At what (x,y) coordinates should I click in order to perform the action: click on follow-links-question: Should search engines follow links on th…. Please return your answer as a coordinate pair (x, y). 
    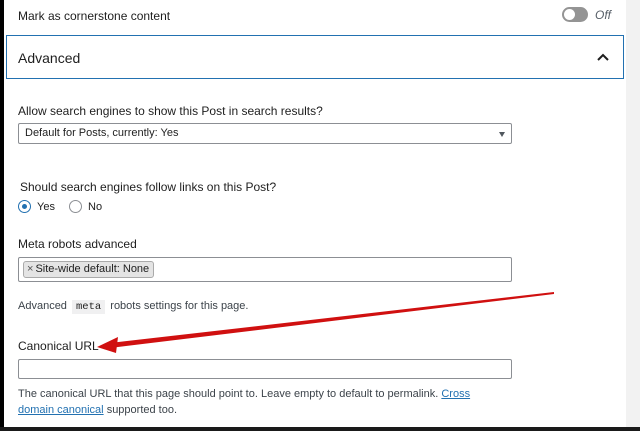
    Looking at the image, I should click on (148, 187).